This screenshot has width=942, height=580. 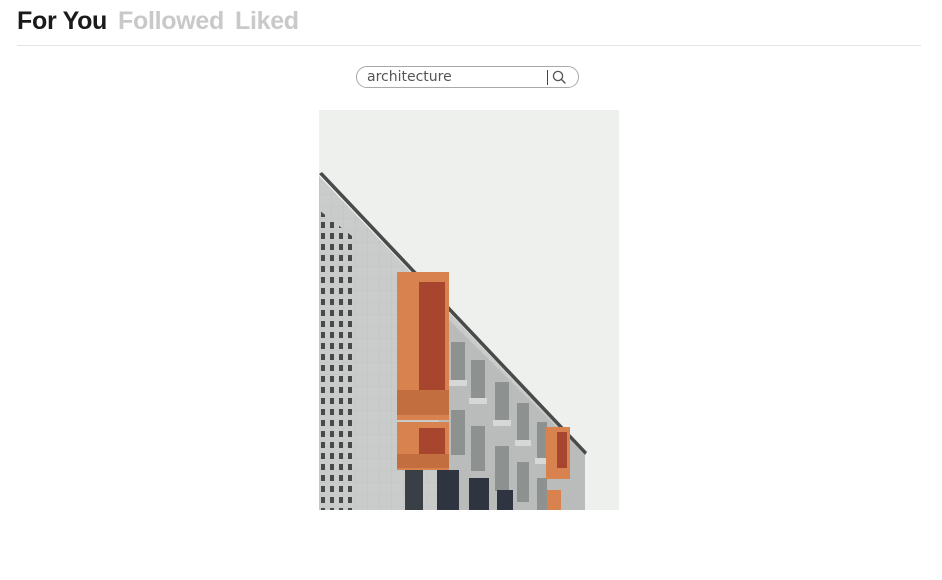 I want to click on feed-tabs: For You Followed Liked, so click(x=158, y=21).